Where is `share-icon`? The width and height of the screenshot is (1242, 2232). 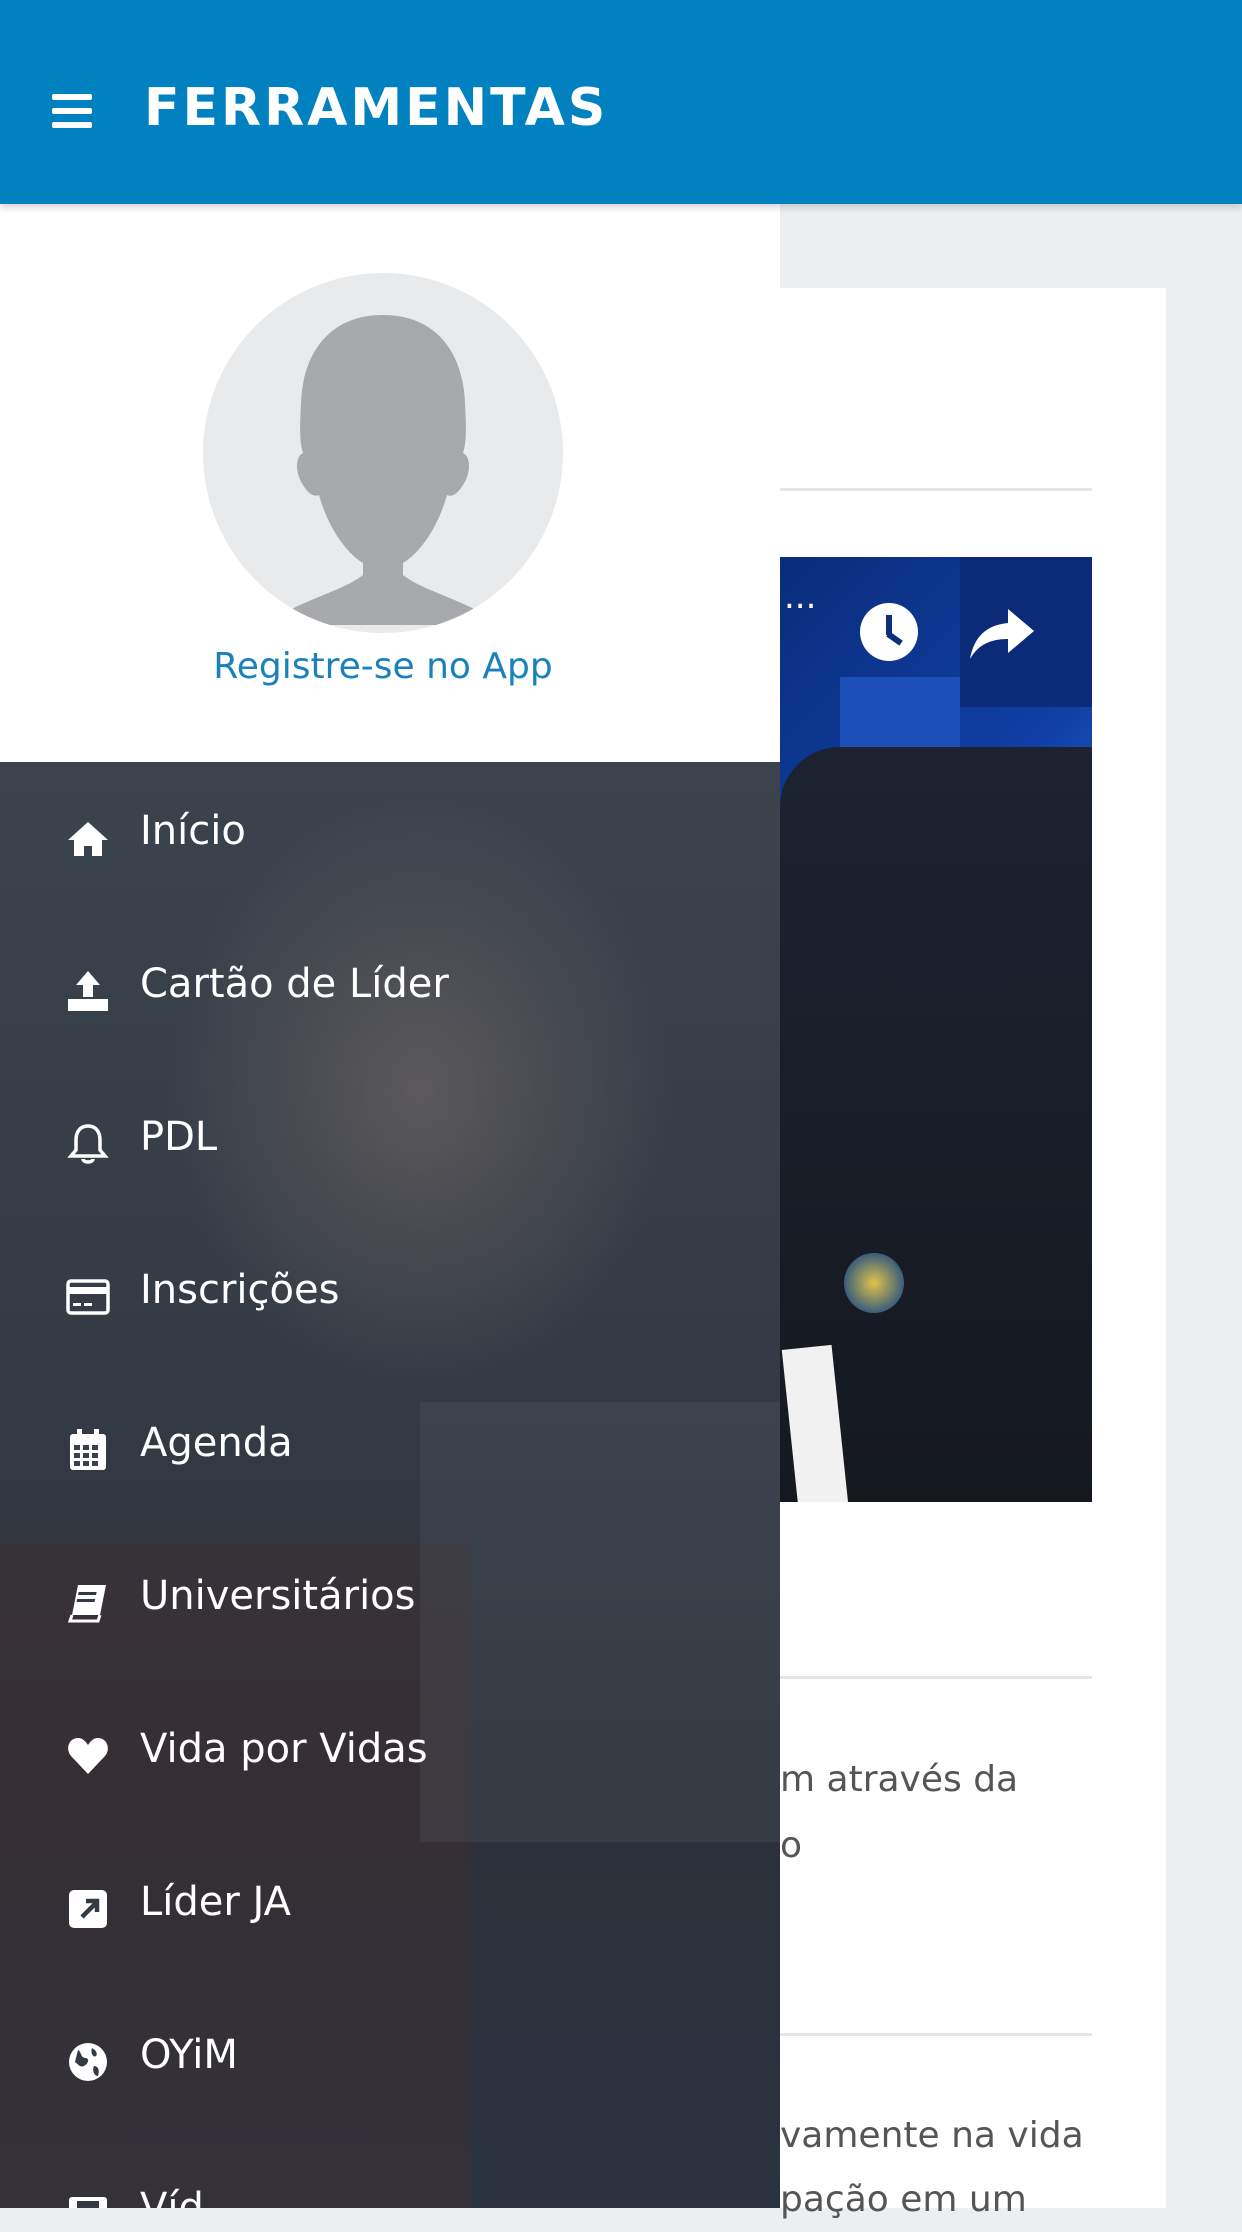
share-icon is located at coordinates (1002, 635).